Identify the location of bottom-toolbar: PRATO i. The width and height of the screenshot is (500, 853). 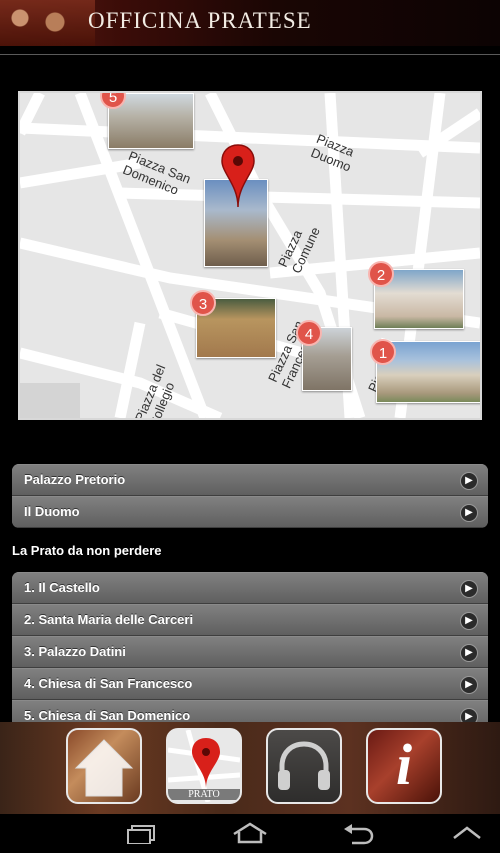
(250, 768).